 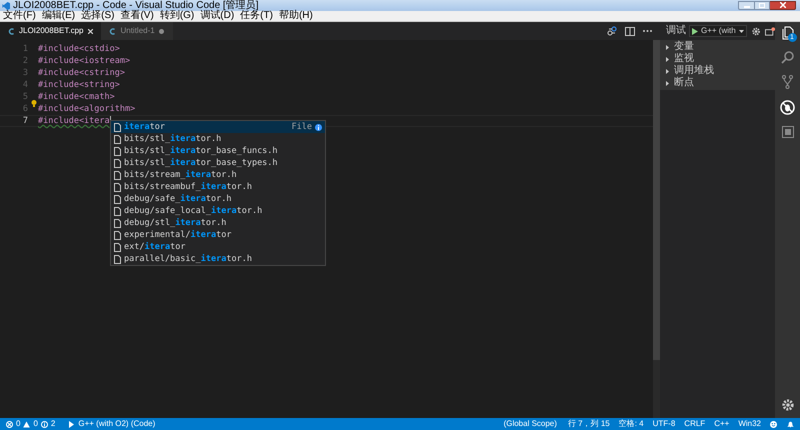 I want to click on suggestion-item: bits/stl_iterator.h, so click(x=218, y=139).